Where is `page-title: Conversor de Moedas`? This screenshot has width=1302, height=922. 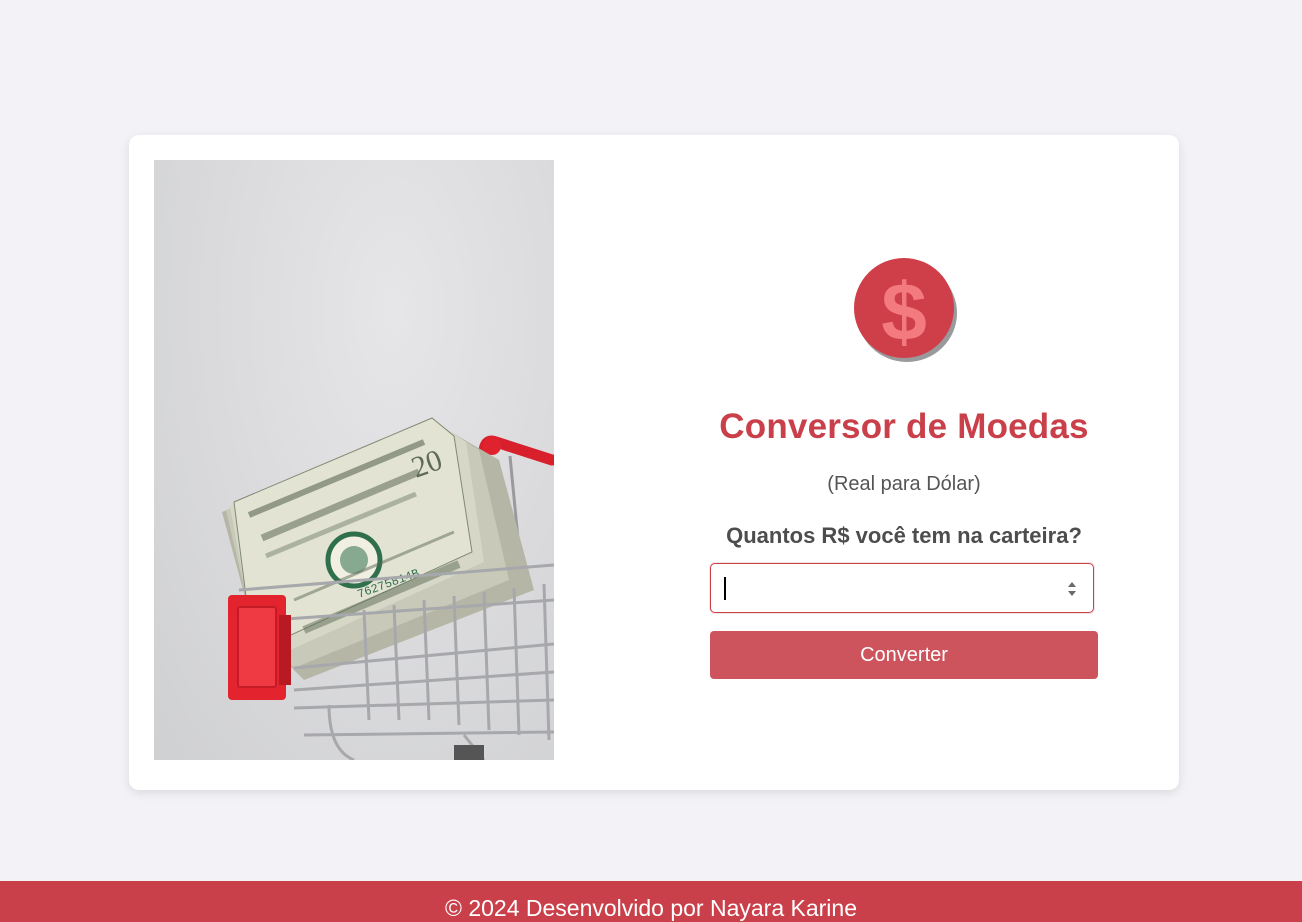
page-title: Conversor de Moedas is located at coordinates (904, 426).